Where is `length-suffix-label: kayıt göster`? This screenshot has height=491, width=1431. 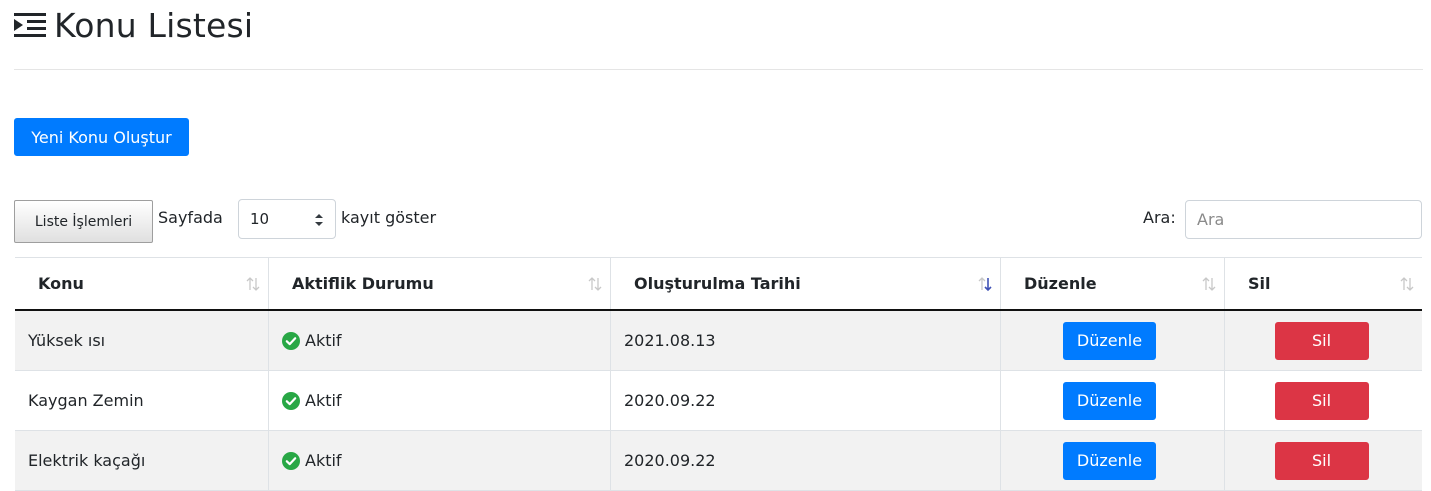
length-suffix-label: kayıt göster is located at coordinates (389, 217).